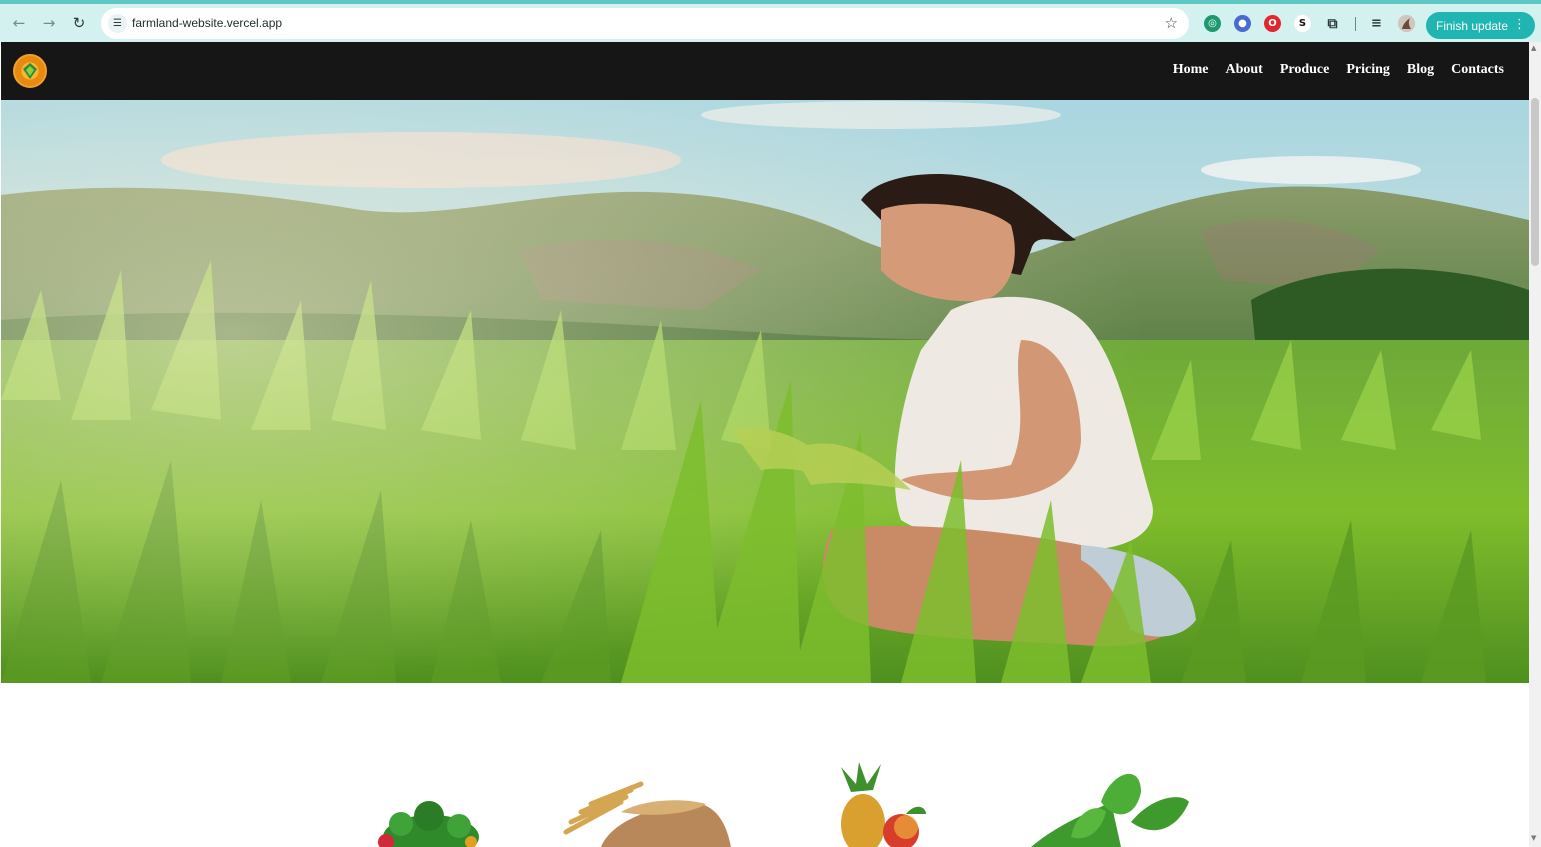  What do you see at coordinates (1368, 70) in the screenshot?
I see `nav-pricing: Pricing` at bounding box center [1368, 70].